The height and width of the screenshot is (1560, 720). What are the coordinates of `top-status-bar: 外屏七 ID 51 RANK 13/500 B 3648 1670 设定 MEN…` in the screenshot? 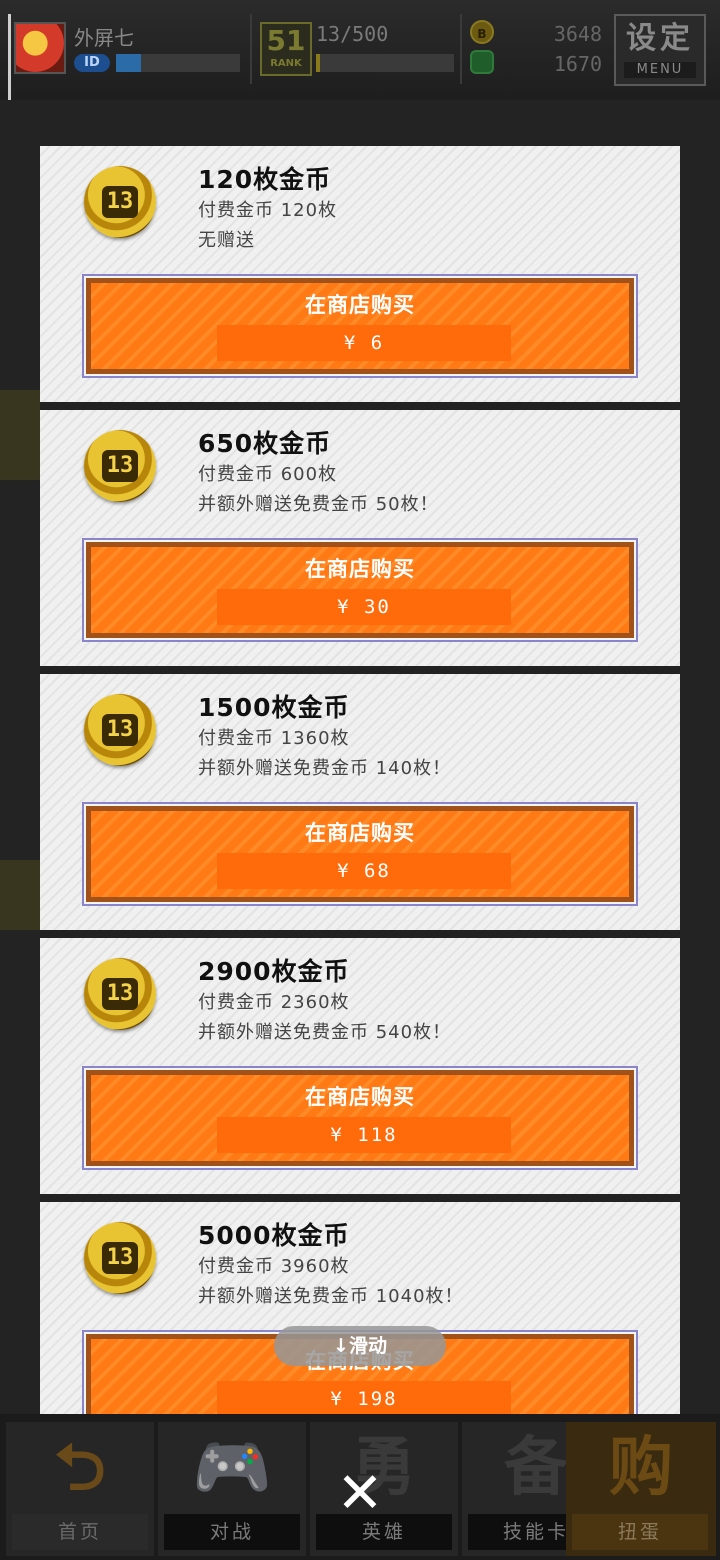 It's located at (360, 50).